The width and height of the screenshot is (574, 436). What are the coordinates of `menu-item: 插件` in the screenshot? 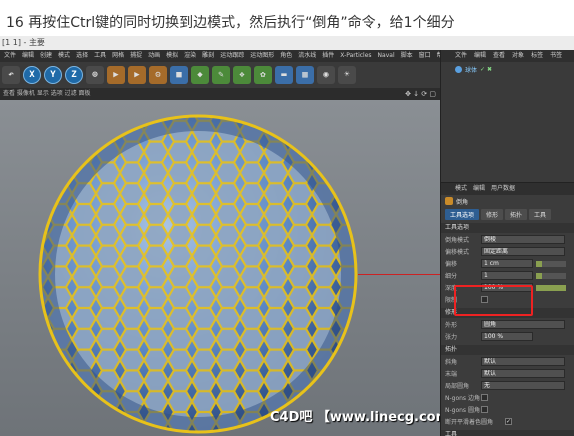 It's located at (328, 56).